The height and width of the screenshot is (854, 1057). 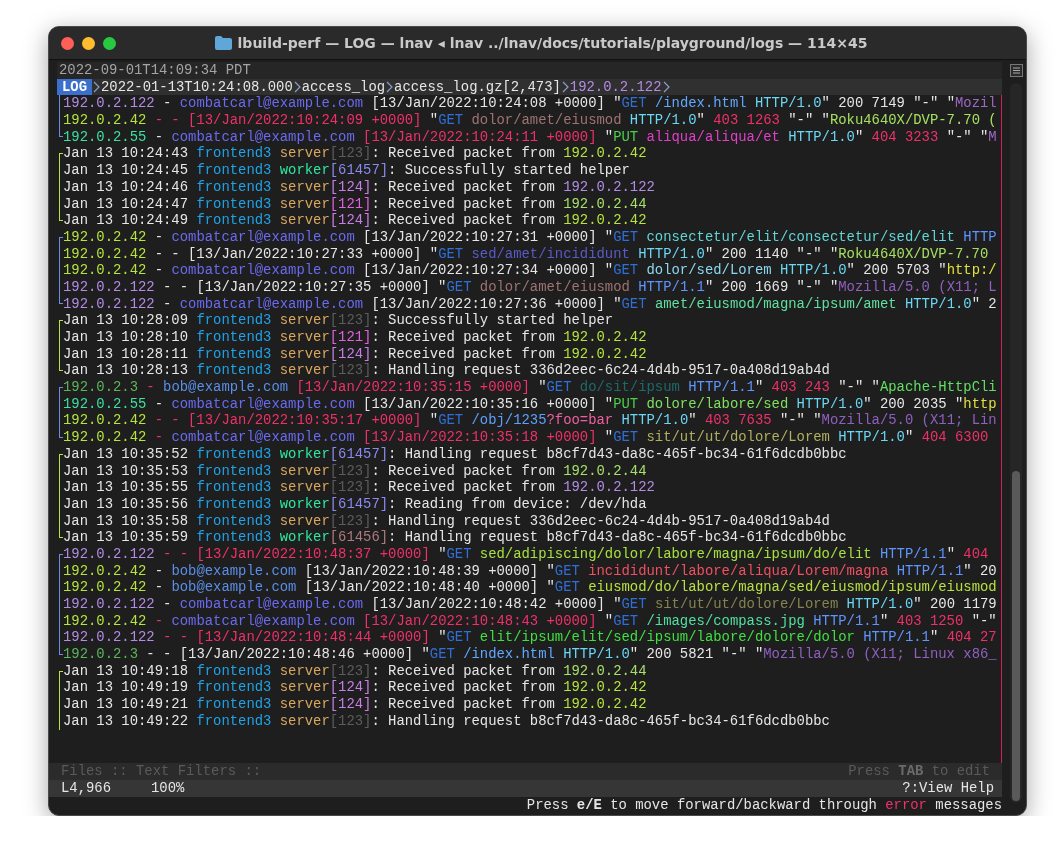 I want to click on log-line: 192.0.2.122 - combatcarl@example.com [13/Jan/2022:10:24:08 +0000] "GET /index.html HTTP/1.0" 200 7149 "-" "Mozil, so click(x=530, y=104).